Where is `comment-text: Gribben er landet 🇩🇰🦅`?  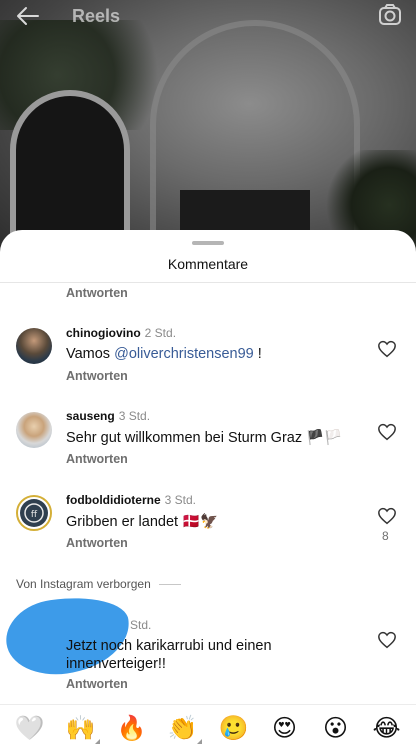
comment-text: Gribben er landet 🇩🇰🦅 is located at coordinates (142, 522).